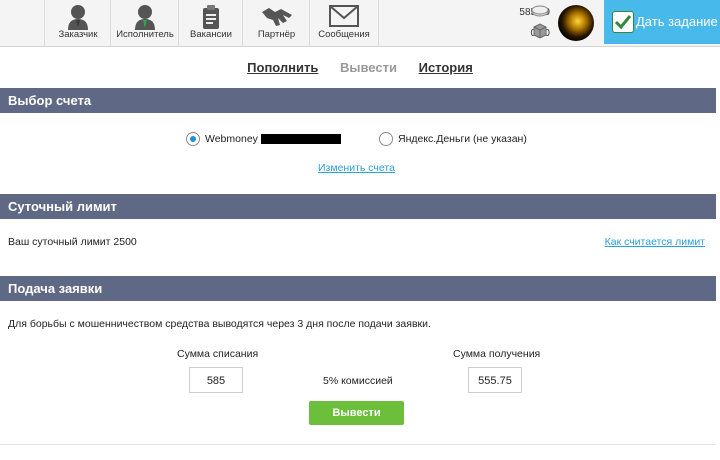 This screenshot has width=720, height=460. Describe the element at coordinates (276, 17) in the screenshot. I see `partner-handshake-icon` at that location.